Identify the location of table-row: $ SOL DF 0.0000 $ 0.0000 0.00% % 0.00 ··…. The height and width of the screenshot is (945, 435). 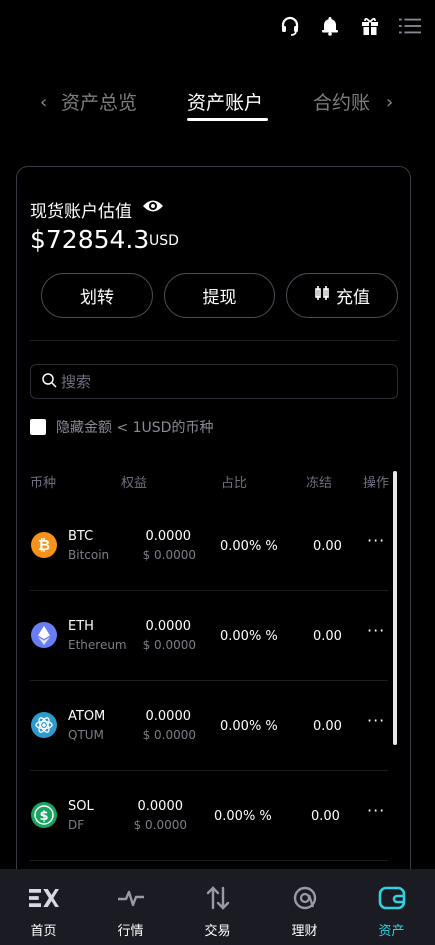
(209, 816).